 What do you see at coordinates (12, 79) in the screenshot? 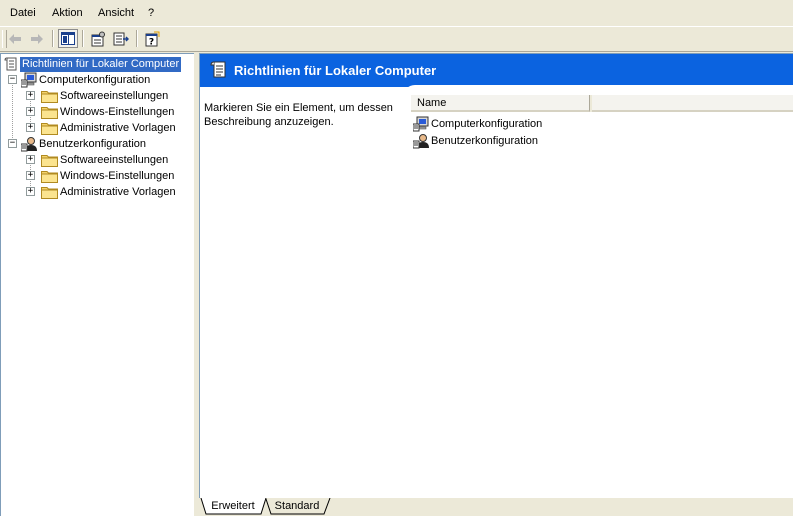
I see `tree-expander-computer: −` at bounding box center [12, 79].